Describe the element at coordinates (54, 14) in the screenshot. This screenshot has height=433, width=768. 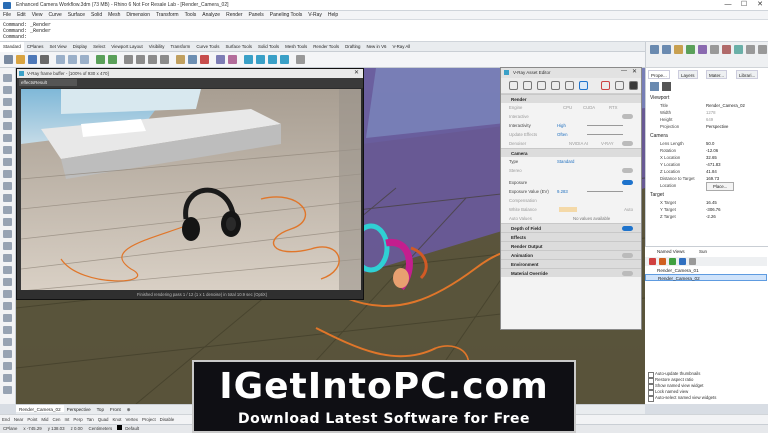
I see `menu-curve: Curve` at that location.